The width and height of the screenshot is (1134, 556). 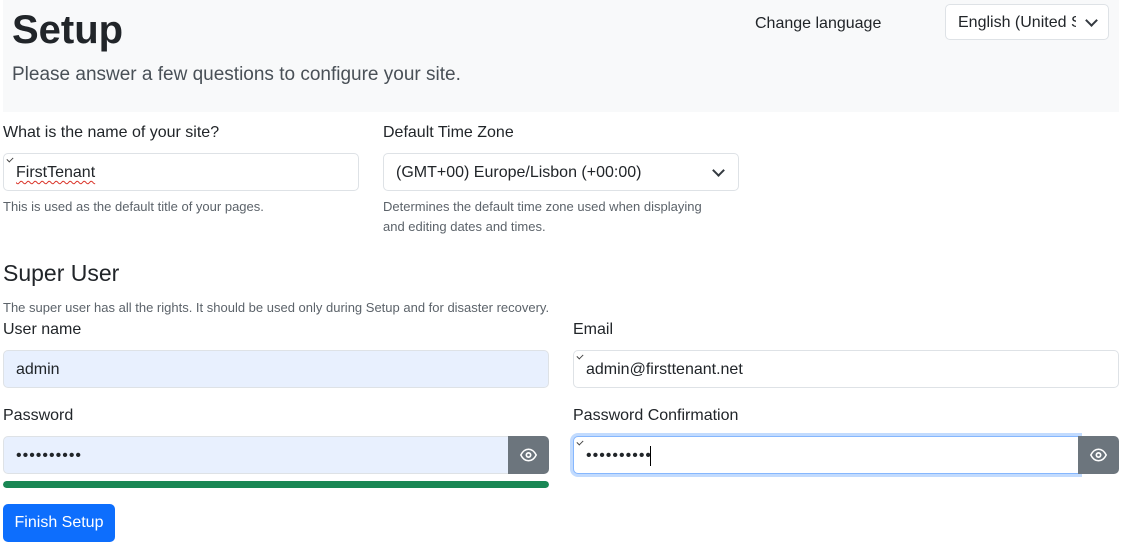 I want to click on username-label: User name, so click(x=42, y=329).